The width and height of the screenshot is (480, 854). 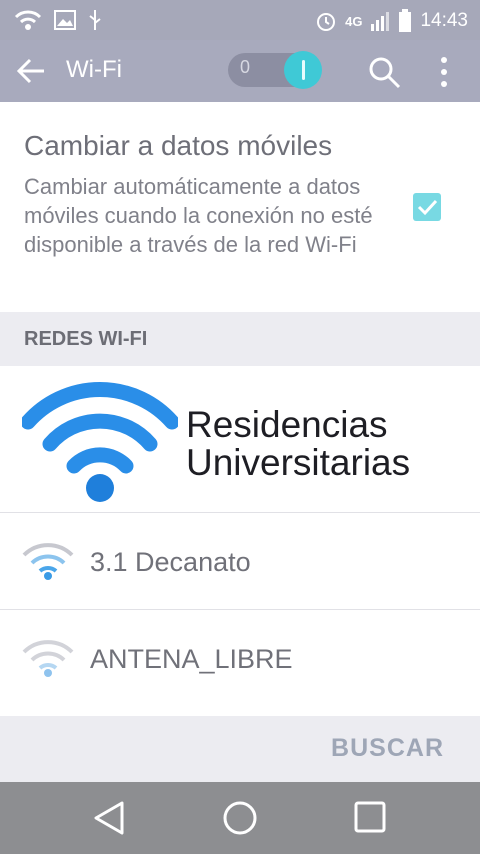 What do you see at coordinates (391, 21) in the screenshot?
I see `status-bar-right: 4G 14:43` at bounding box center [391, 21].